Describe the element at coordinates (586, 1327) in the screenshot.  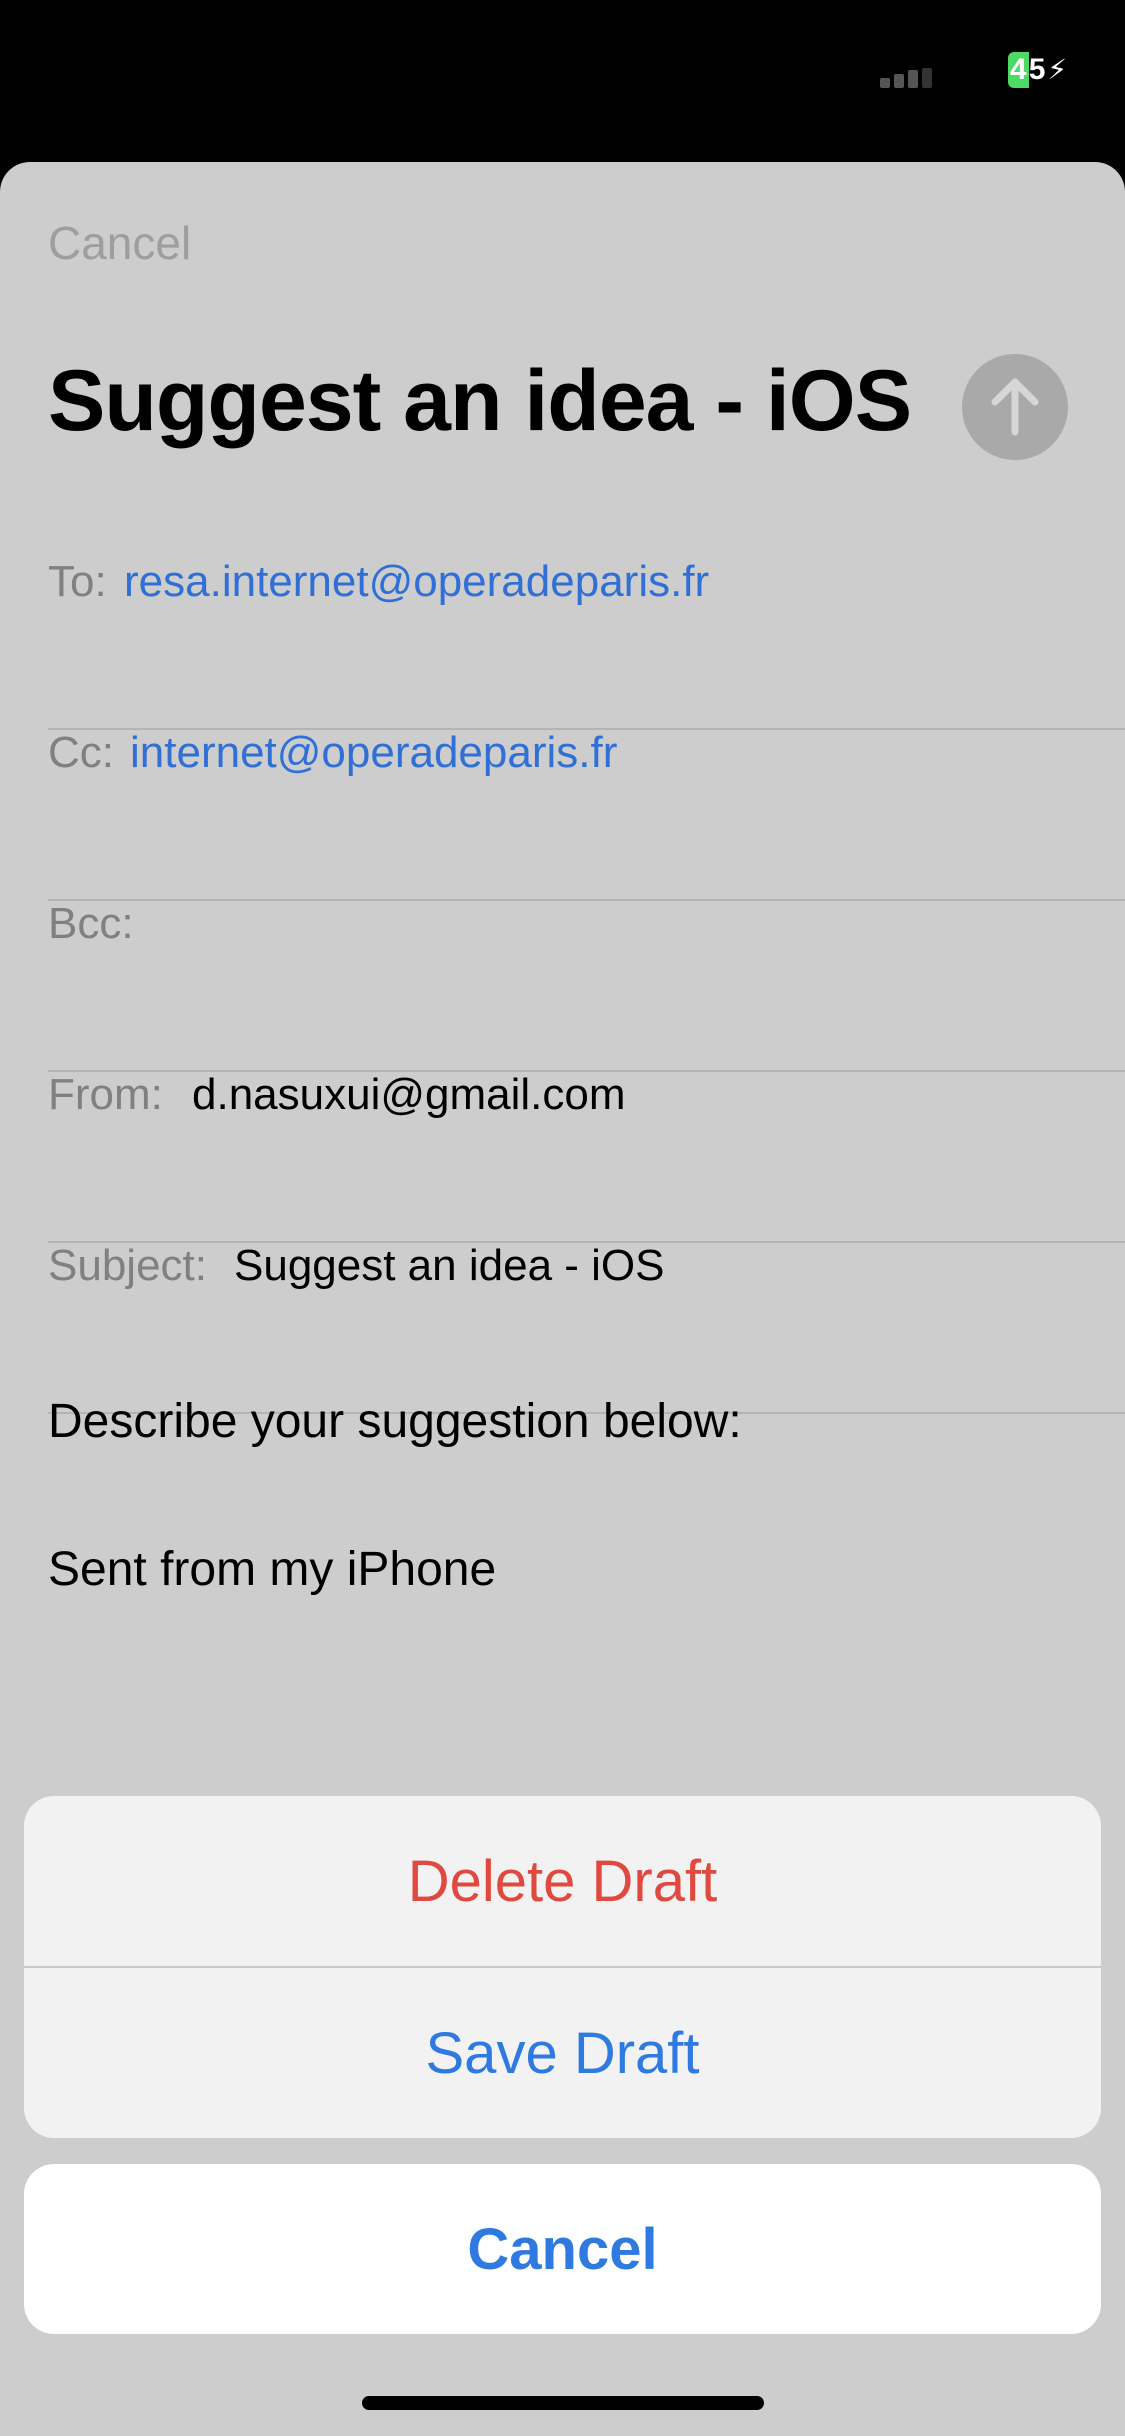
I see `subject-field: Subject: Suggest an idea - iOS` at that location.